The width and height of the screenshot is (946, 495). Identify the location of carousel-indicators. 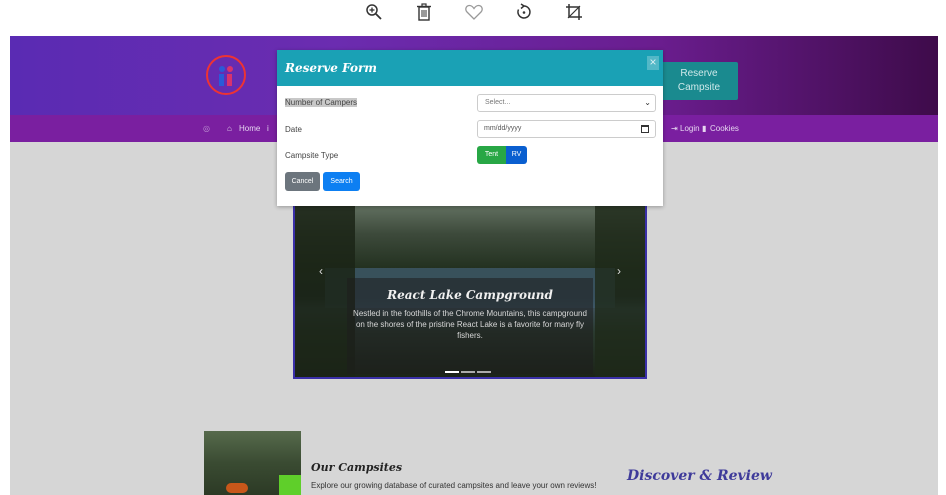
(470, 366).